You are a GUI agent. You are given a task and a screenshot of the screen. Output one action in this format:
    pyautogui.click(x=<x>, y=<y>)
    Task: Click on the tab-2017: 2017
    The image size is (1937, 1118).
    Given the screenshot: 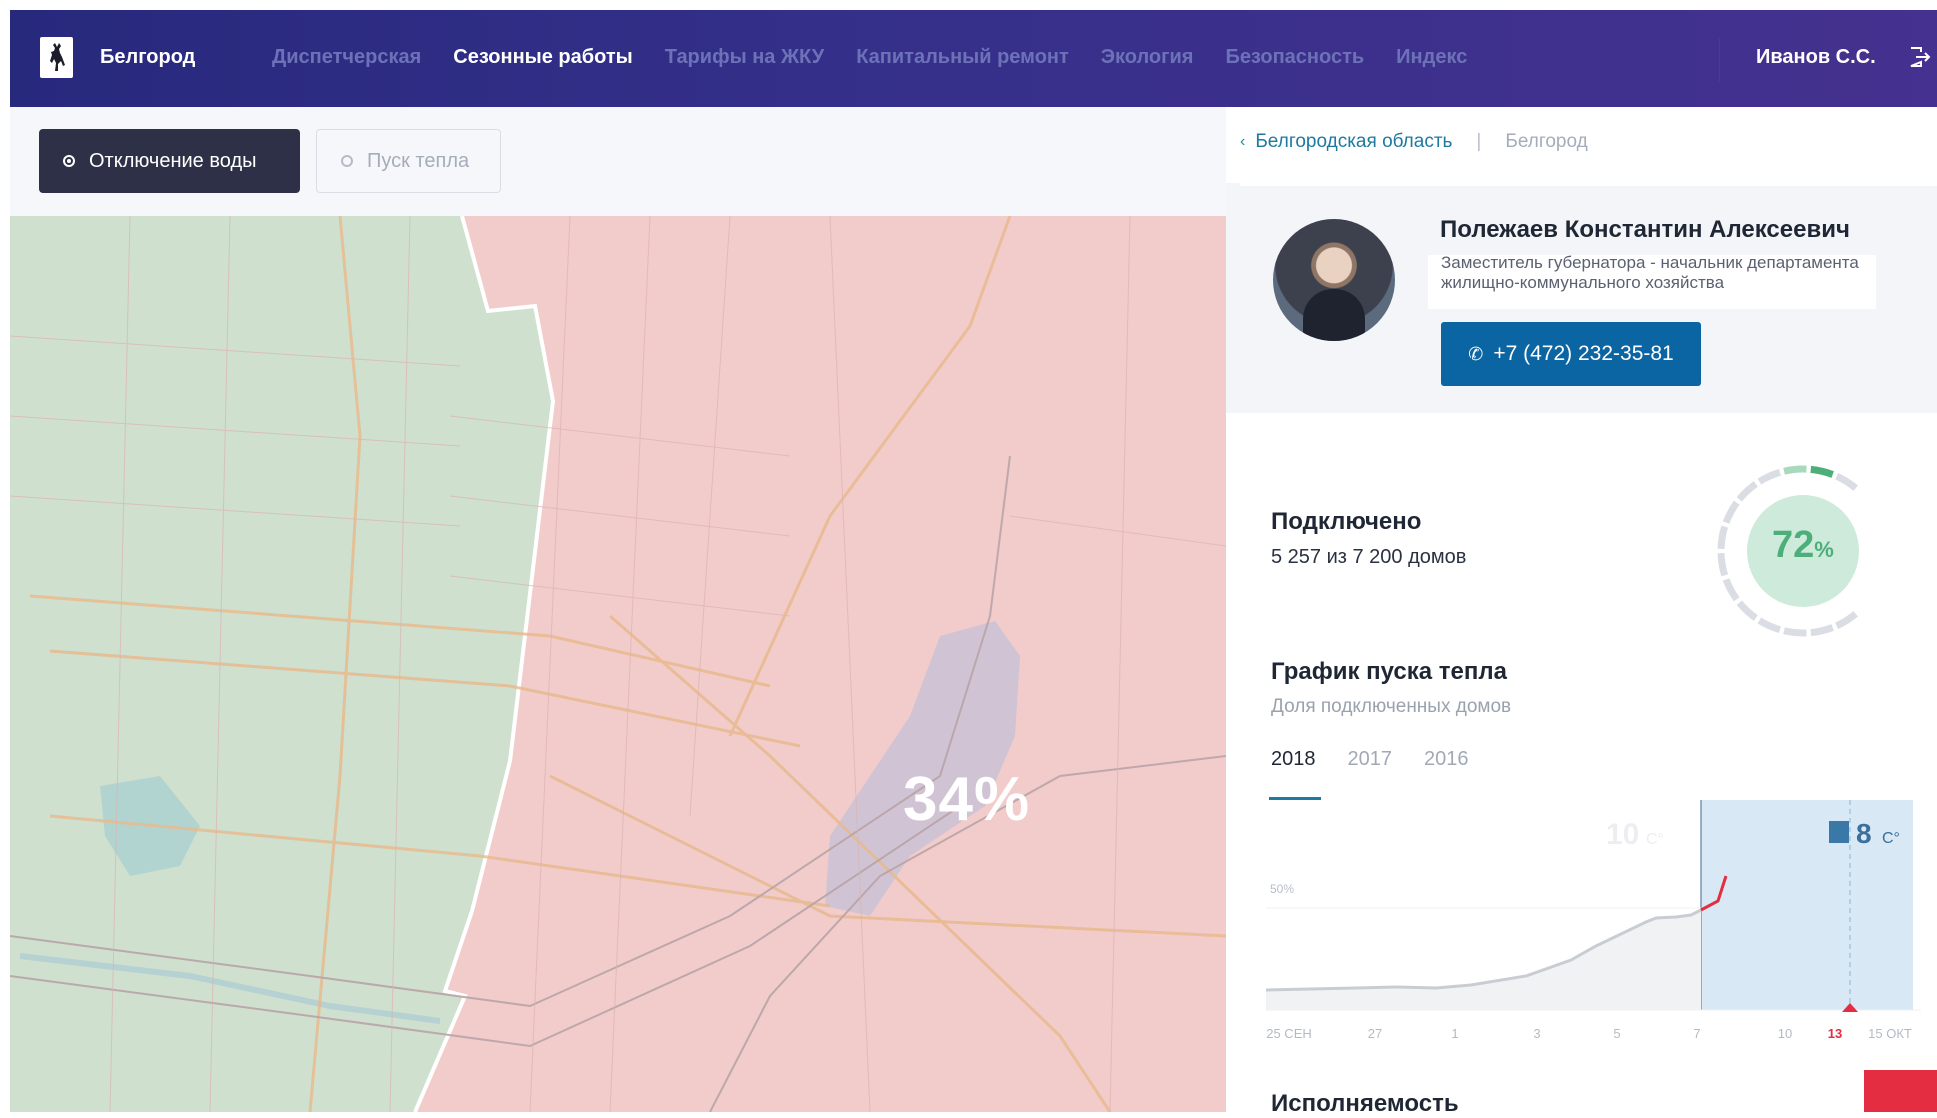 What is the action you would take?
    pyautogui.click(x=1370, y=759)
    